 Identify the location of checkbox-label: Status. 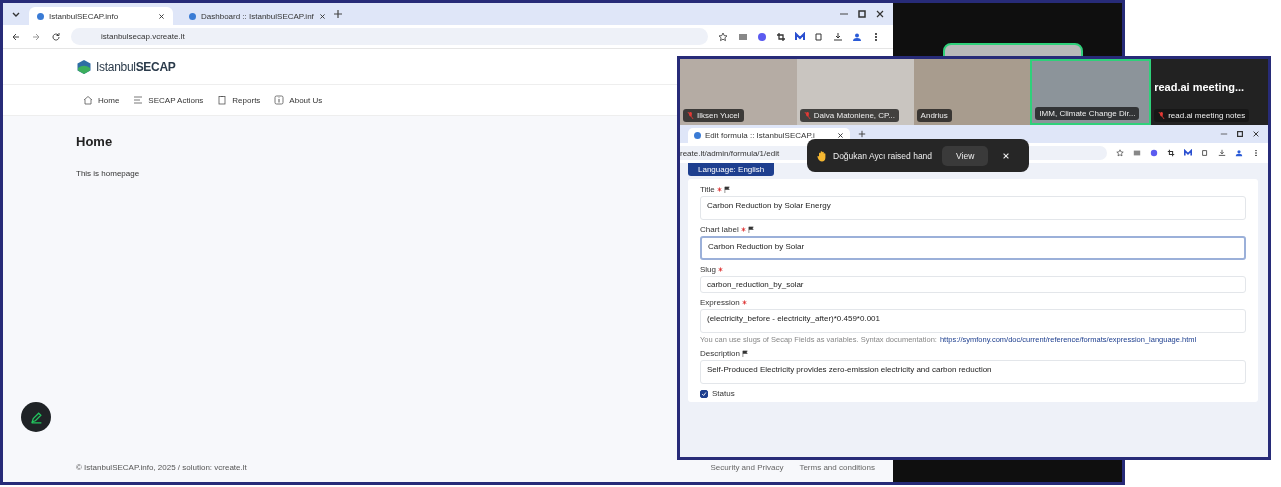
(723, 393).